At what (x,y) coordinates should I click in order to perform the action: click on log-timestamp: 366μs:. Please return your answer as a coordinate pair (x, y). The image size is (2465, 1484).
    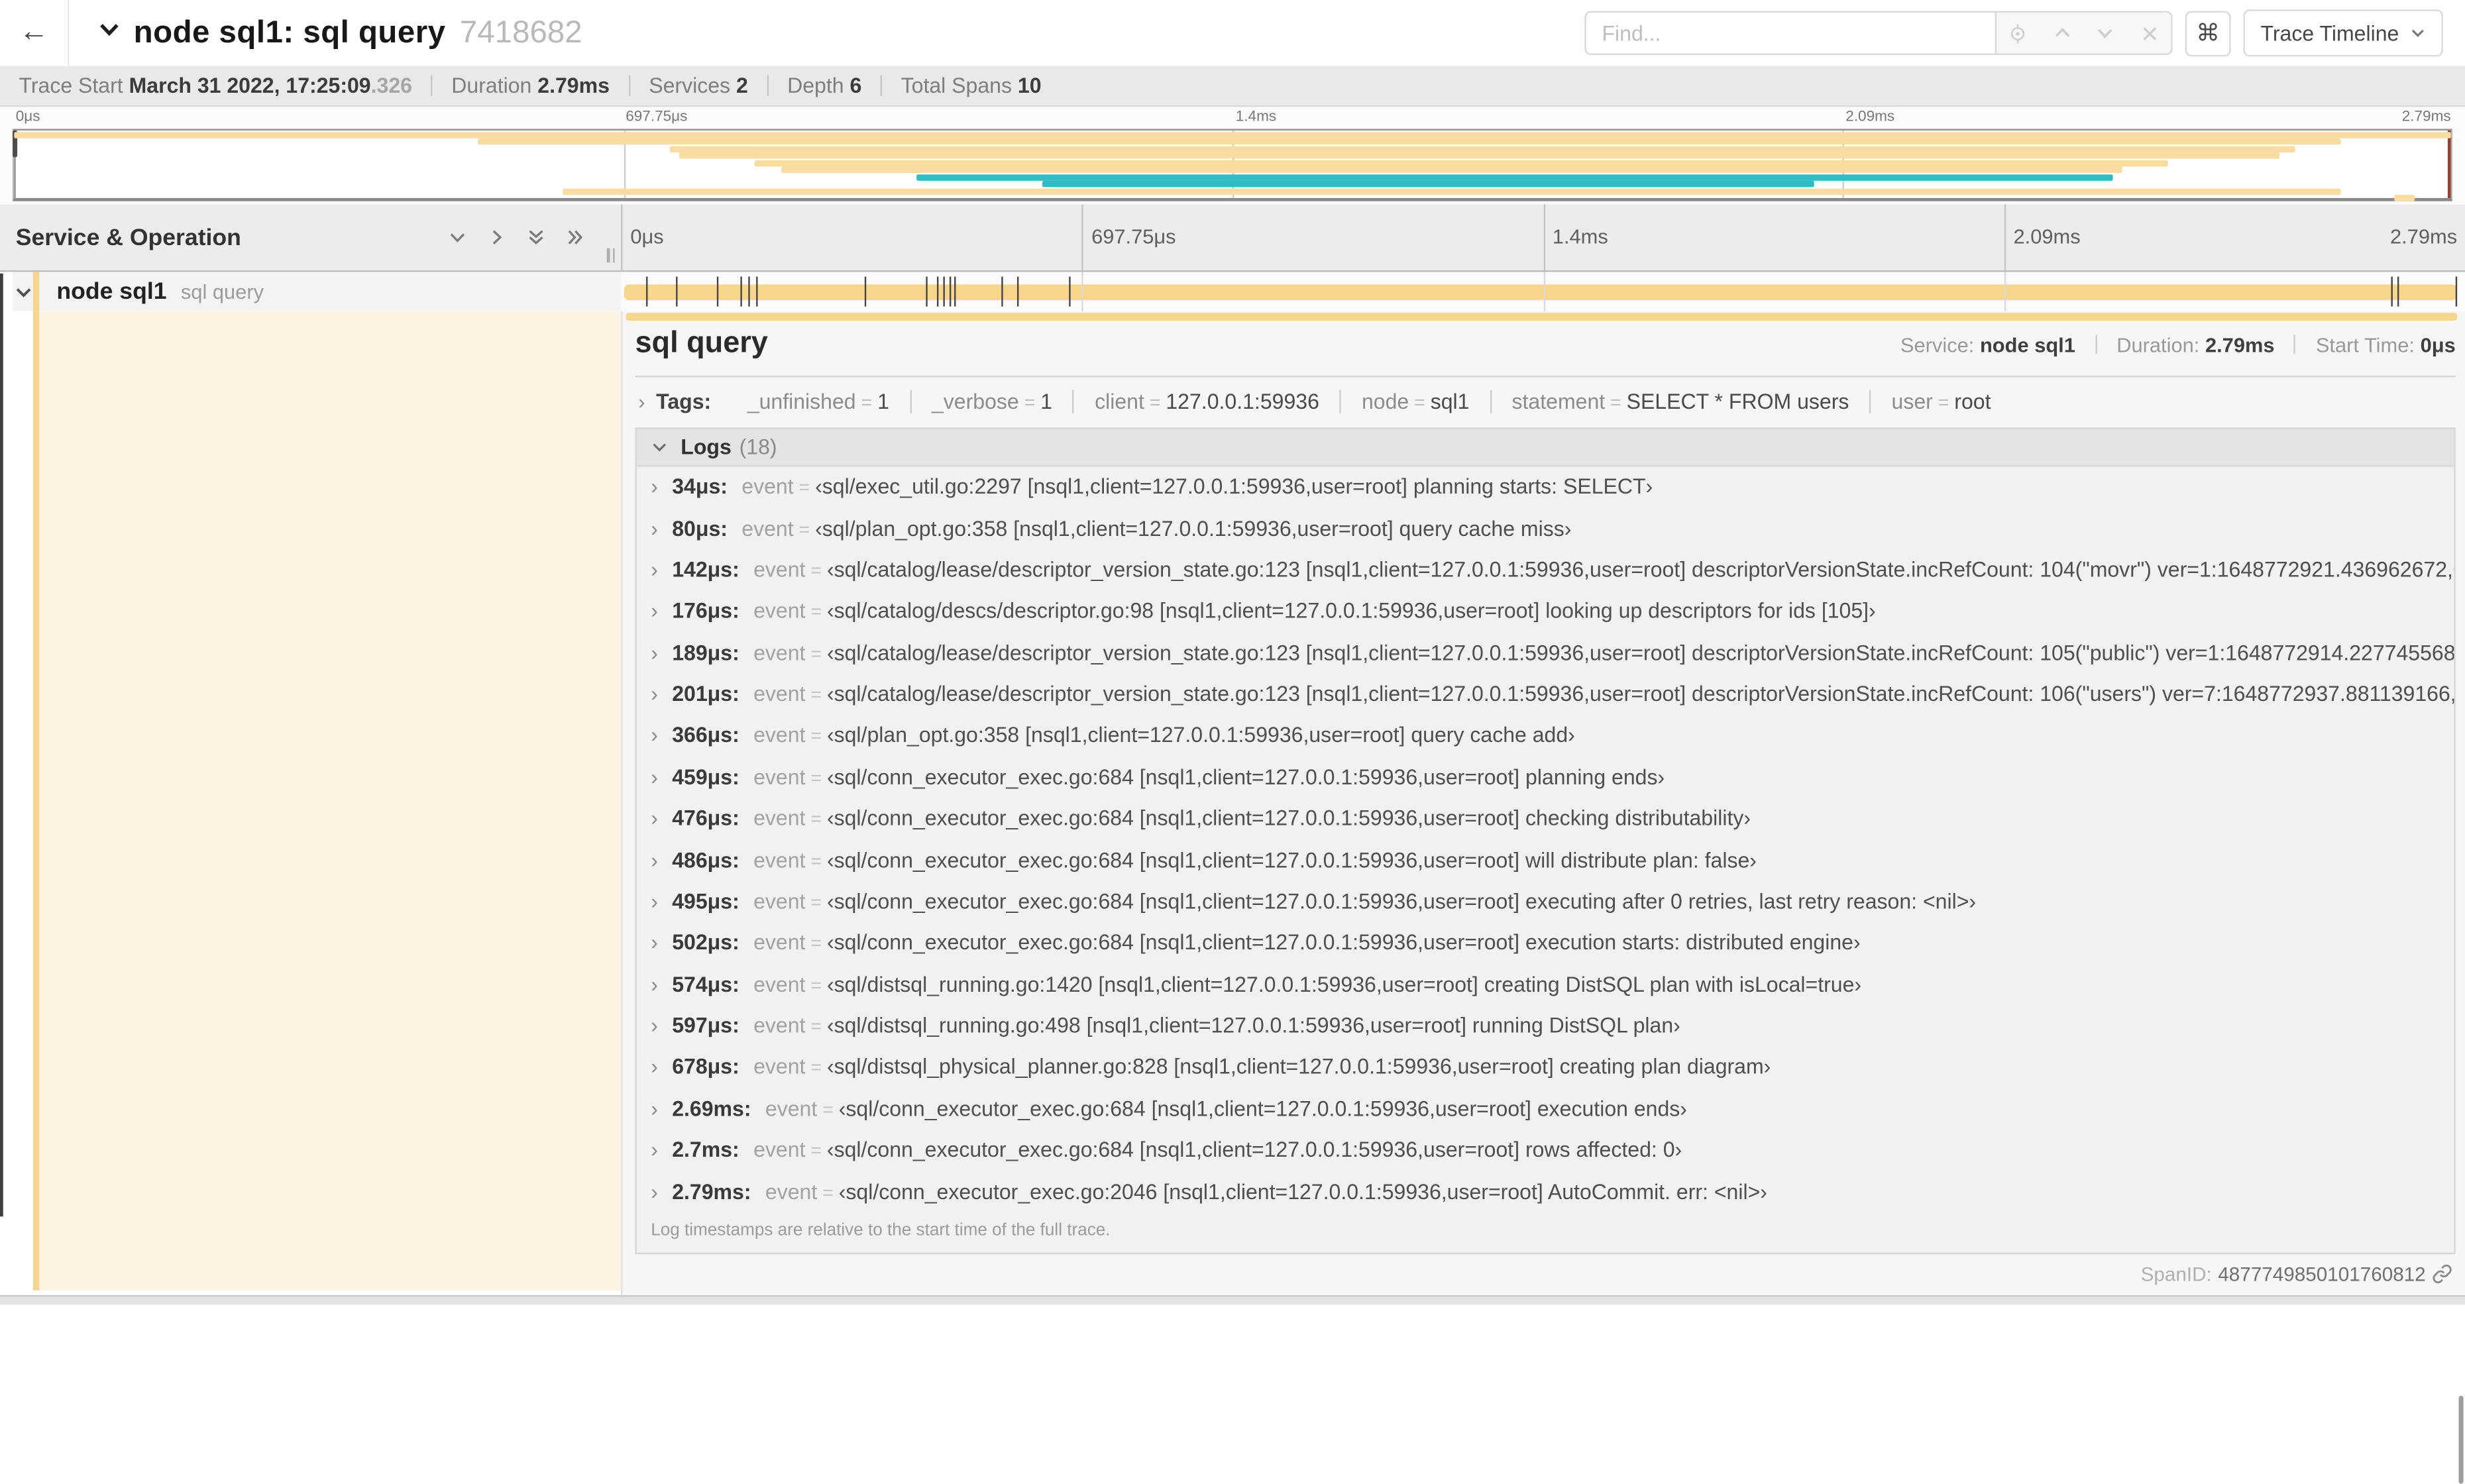
    Looking at the image, I should click on (706, 735).